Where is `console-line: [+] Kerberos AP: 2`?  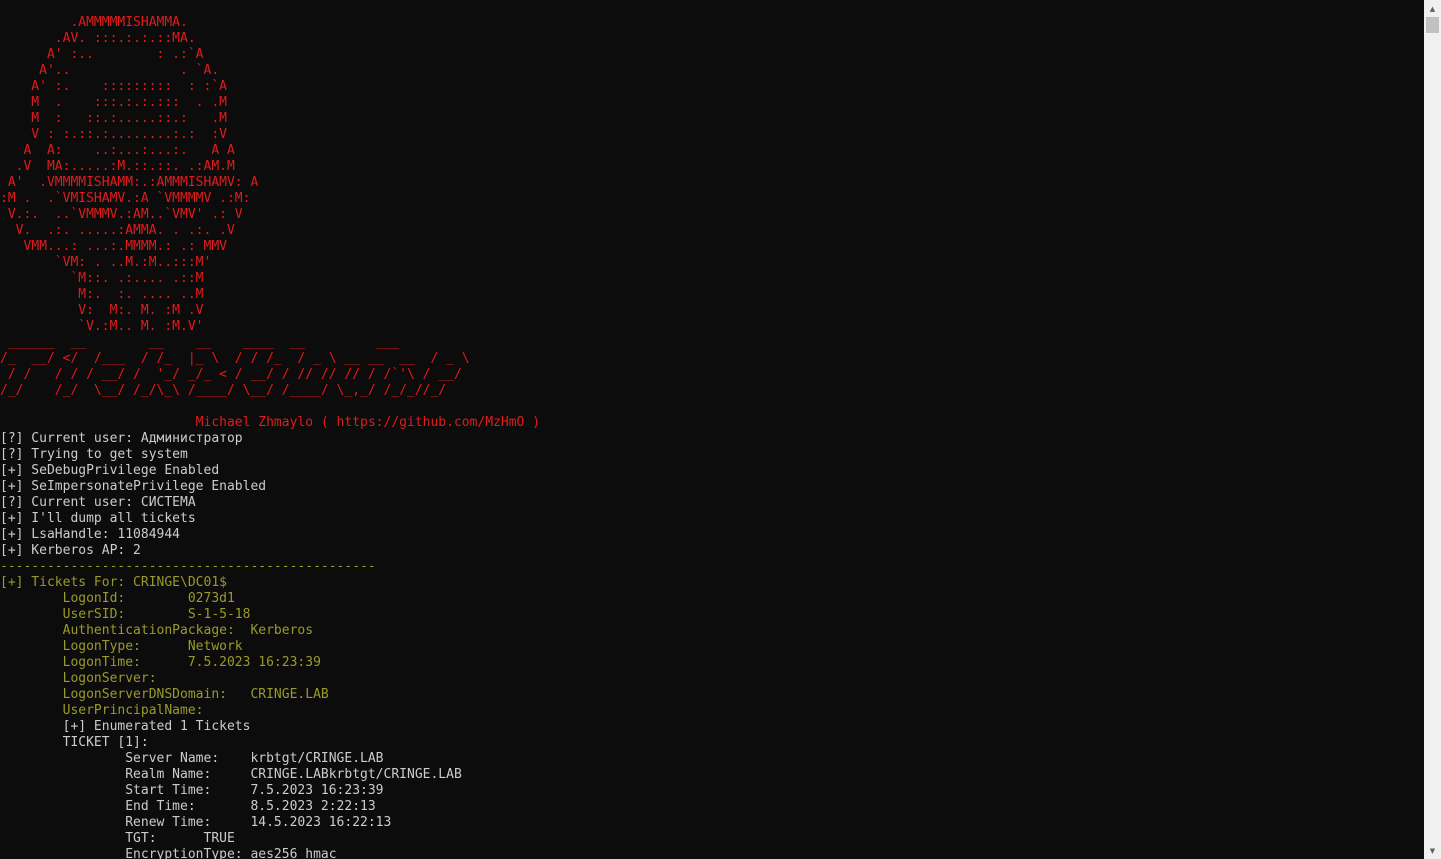 console-line: [+] Kerberos AP: 2 is located at coordinates (70, 550).